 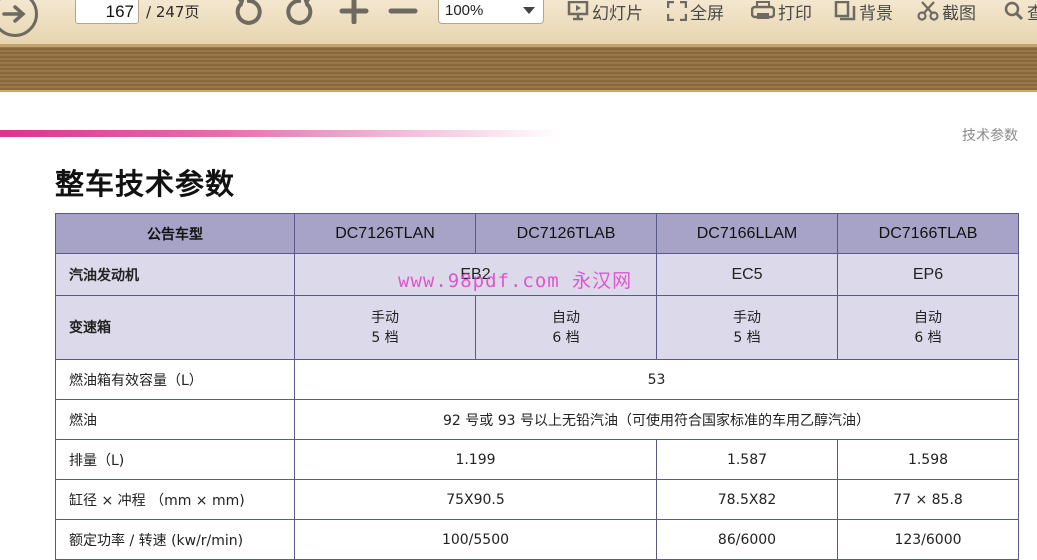 I want to click on rotate-right-button, so click(x=299, y=12).